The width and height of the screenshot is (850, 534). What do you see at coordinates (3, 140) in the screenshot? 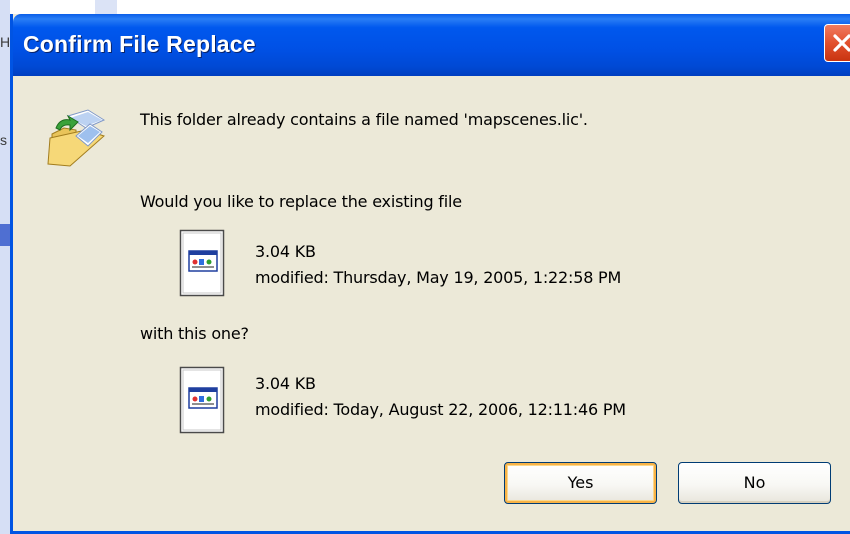
I see `background-text-fragment: s` at bounding box center [3, 140].